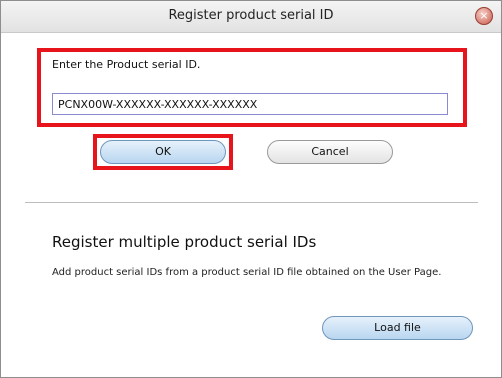  Describe the element at coordinates (184, 242) in the screenshot. I see `multiple-ids-heading: Register multiple product serial IDs` at that location.